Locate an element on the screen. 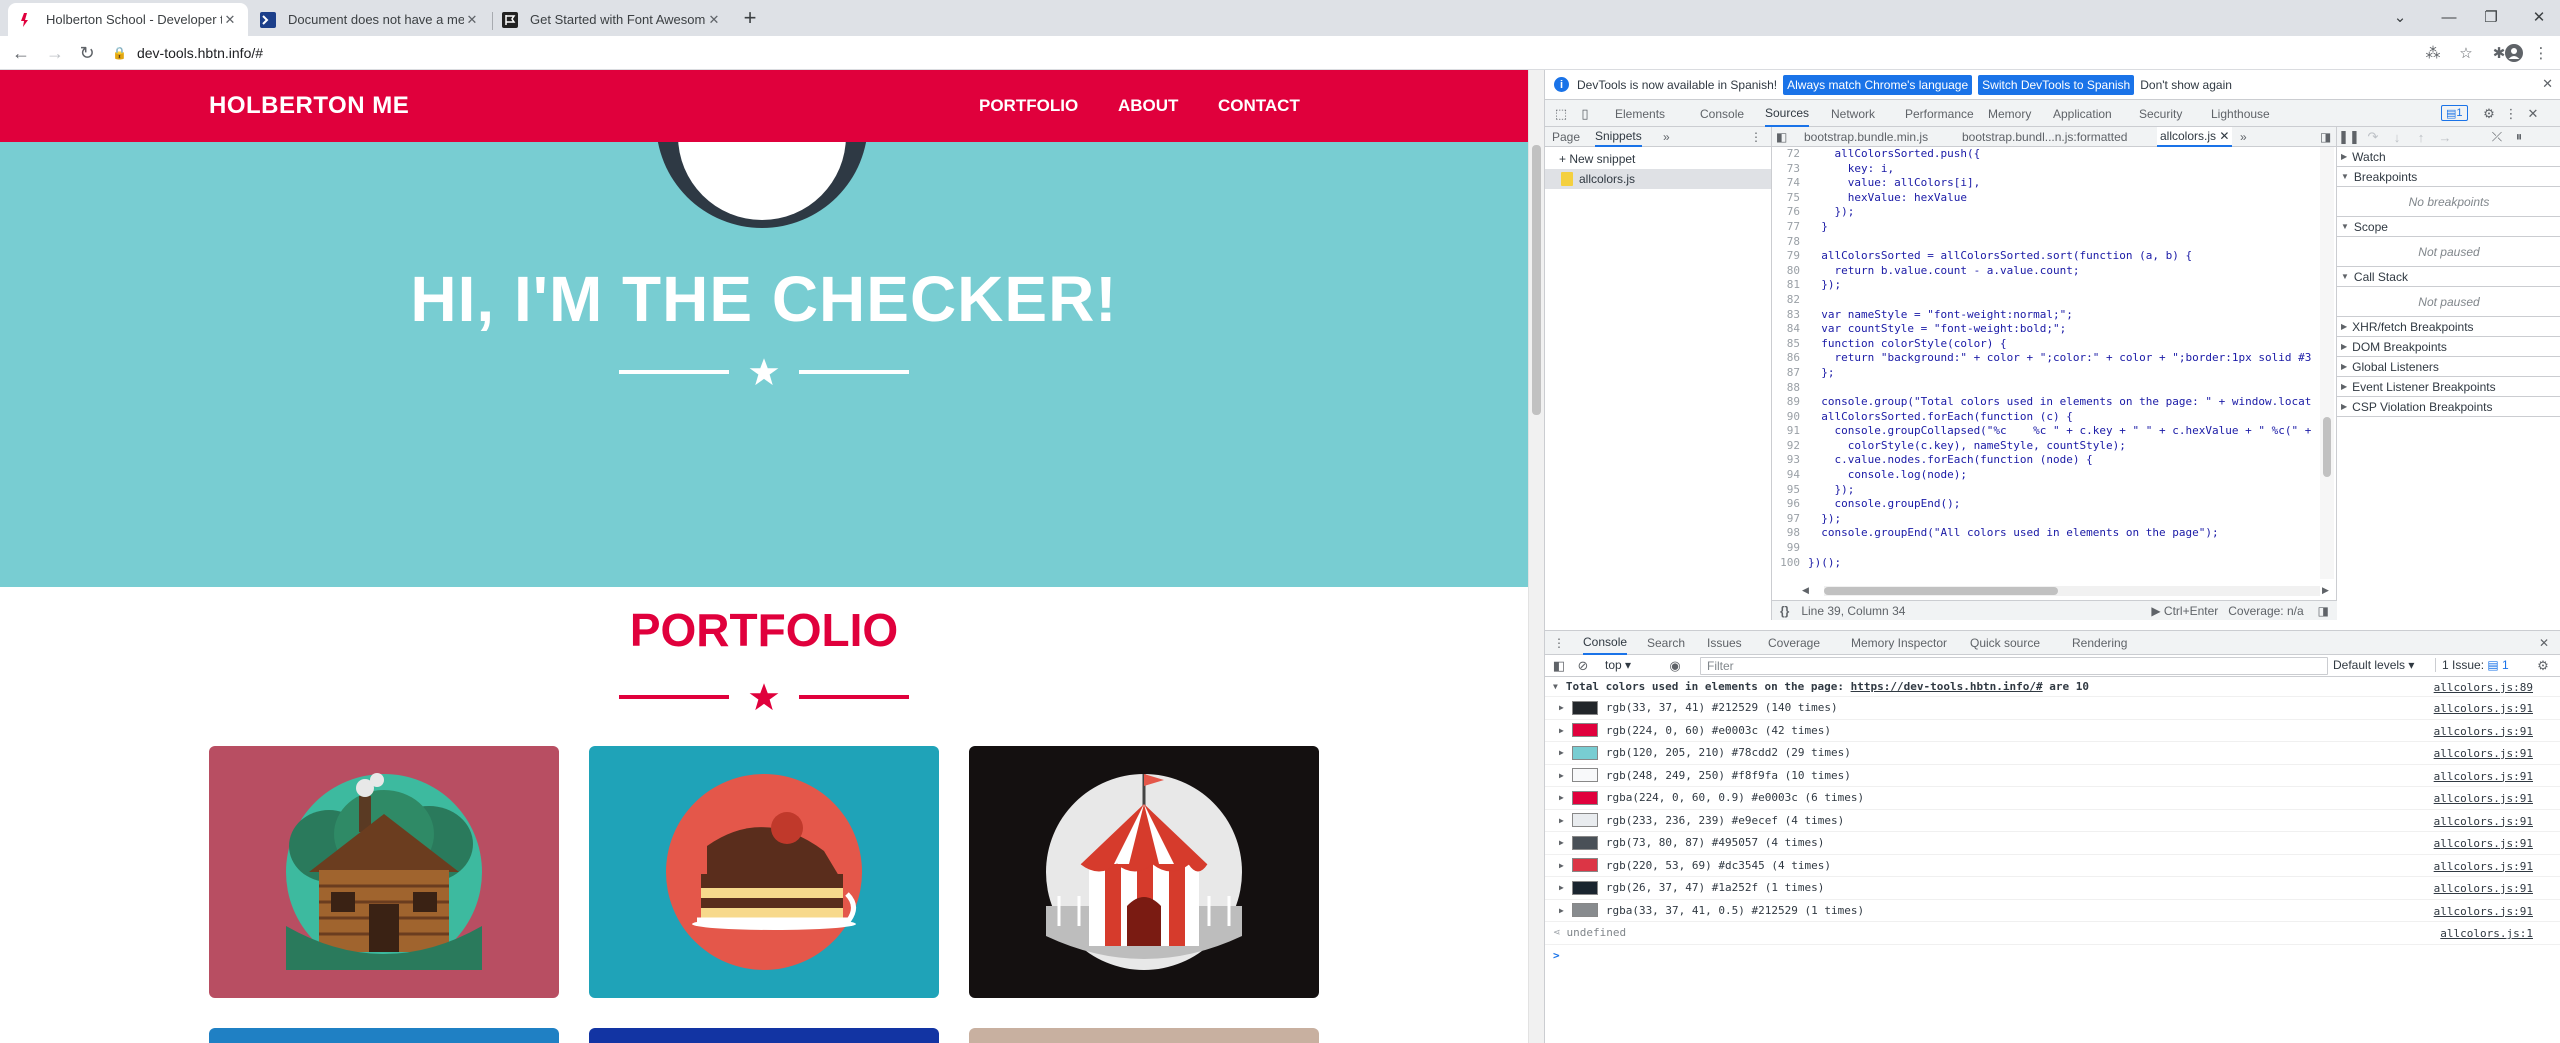 The image size is (2560, 1043). line-number: 95 is located at coordinates (1790, 490).